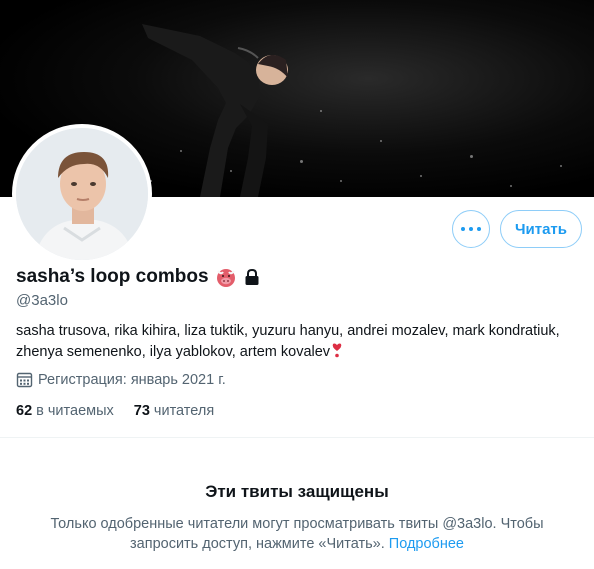  Describe the element at coordinates (24, 380) in the screenshot. I see `calendar-icon` at that location.